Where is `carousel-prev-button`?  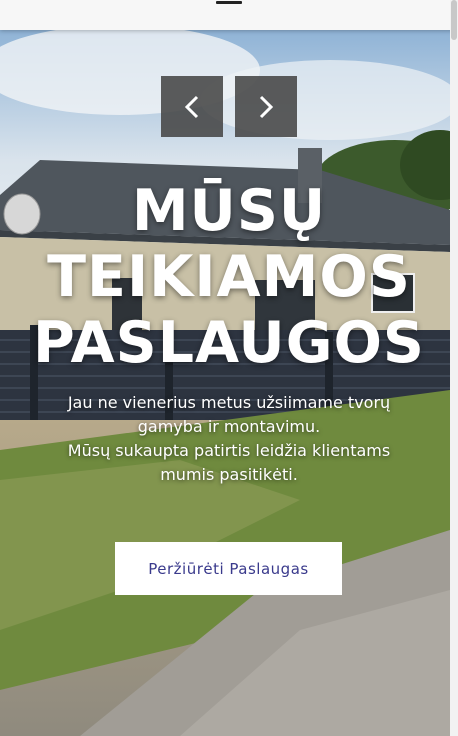 carousel-prev-button is located at coordinates (192, 106).